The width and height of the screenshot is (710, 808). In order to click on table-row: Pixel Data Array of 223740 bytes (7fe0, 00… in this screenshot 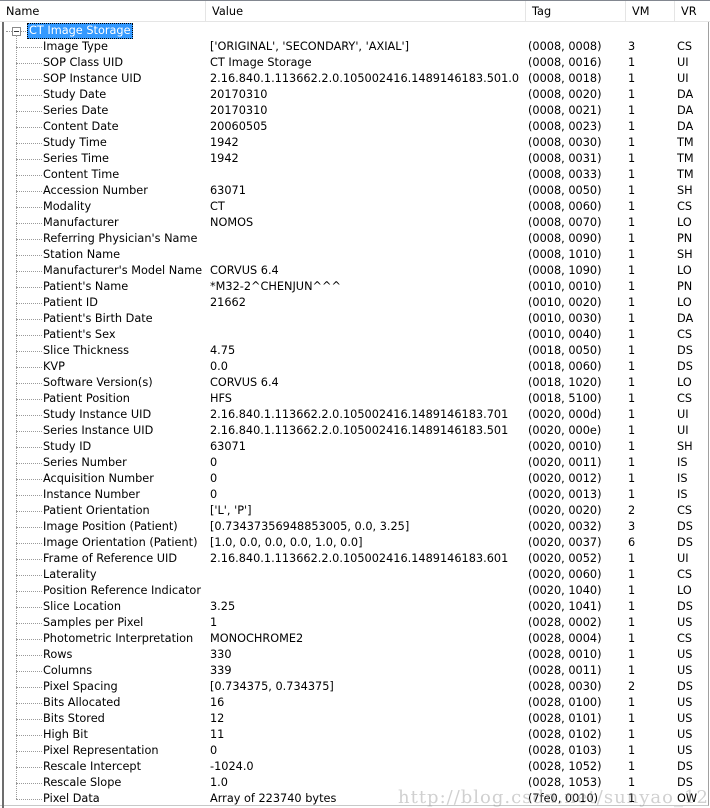, I will do `click(355, 799)`.